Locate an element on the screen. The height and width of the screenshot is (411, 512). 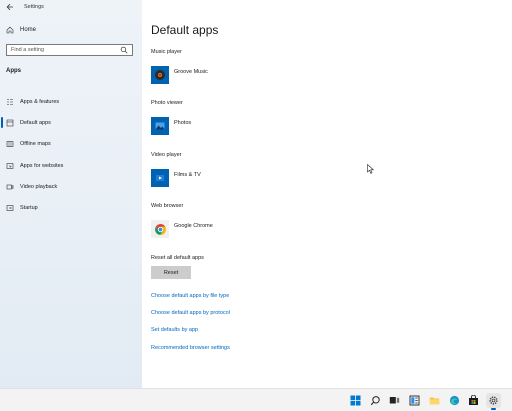
photos-icon is located at coordinates (160, 126).